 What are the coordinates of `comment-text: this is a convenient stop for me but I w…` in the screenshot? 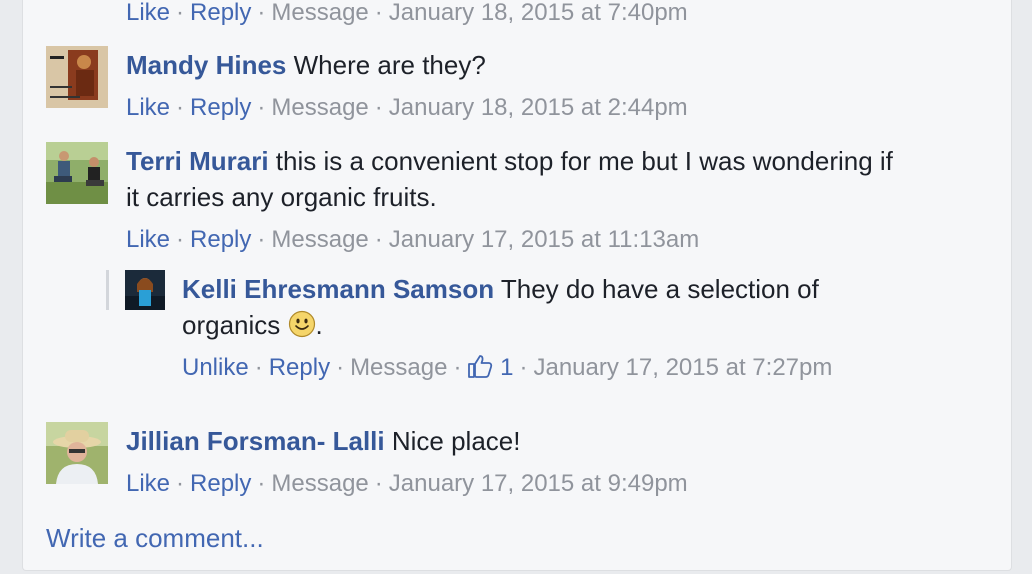 It's located at (584, 161).